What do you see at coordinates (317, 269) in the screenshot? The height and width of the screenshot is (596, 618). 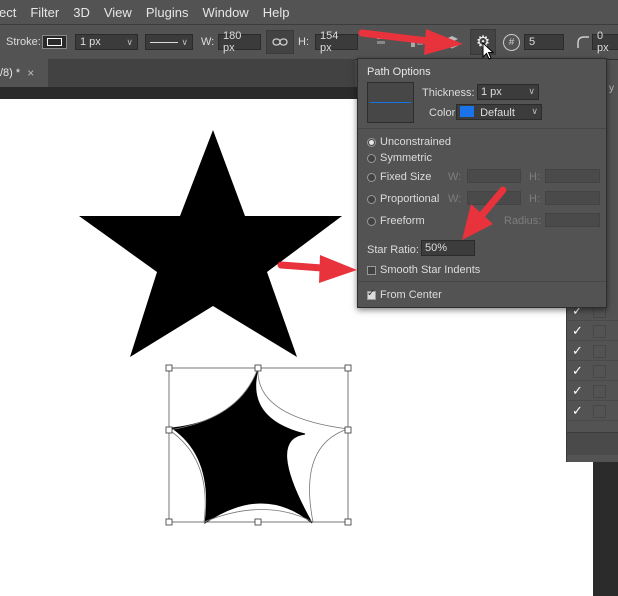 I see `arrow-to-smooth-indents-icon` at bounding box center [317, 269].